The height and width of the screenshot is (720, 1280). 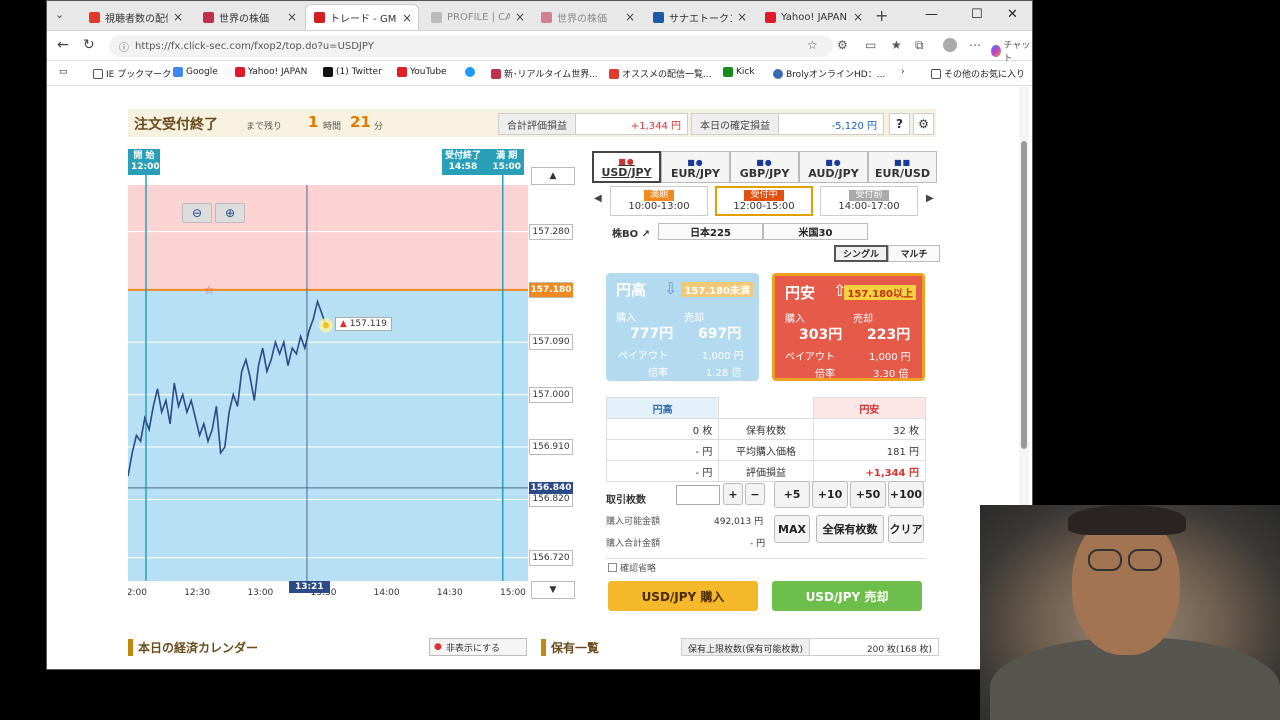 I want to click on triangle-down-icon: ▼, so click(x=553, y=590).